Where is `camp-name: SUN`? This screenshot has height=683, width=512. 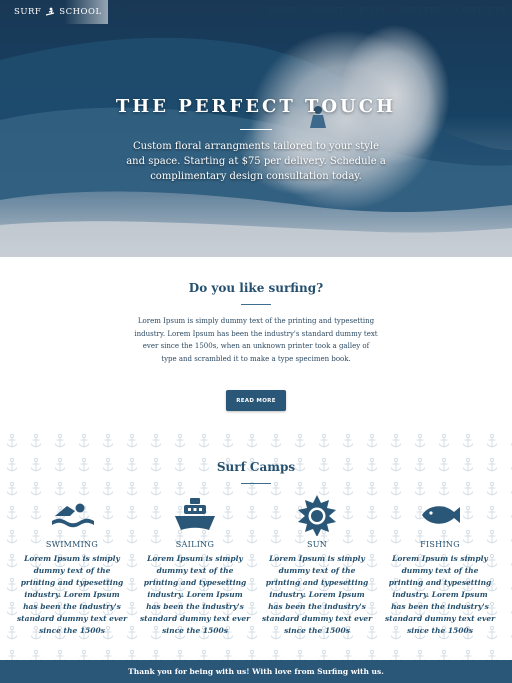 camp-name: SUN is located at coordinates (317, 544).